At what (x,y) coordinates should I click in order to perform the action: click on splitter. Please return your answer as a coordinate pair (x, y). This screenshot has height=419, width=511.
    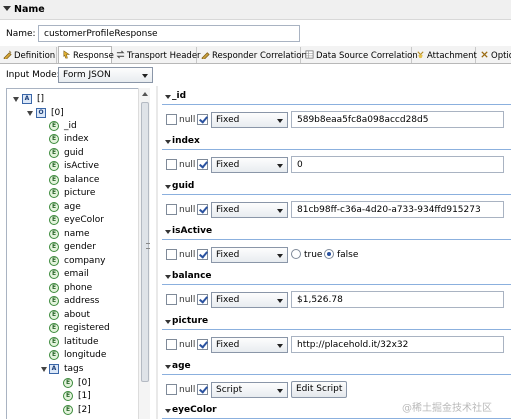
    Looking at the image, I should click on (157, 252).